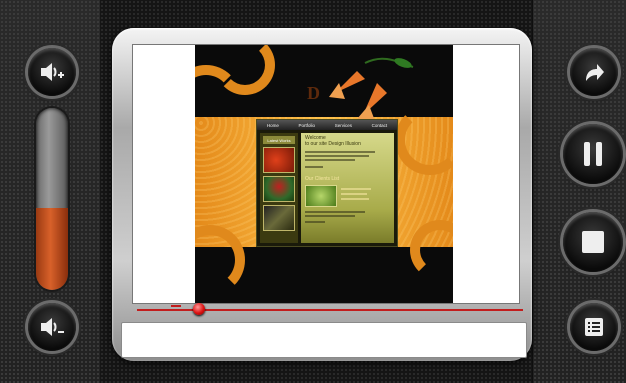 The image size is (626, 383). I want to click on nav-item-services: Services, so click(343, 125).